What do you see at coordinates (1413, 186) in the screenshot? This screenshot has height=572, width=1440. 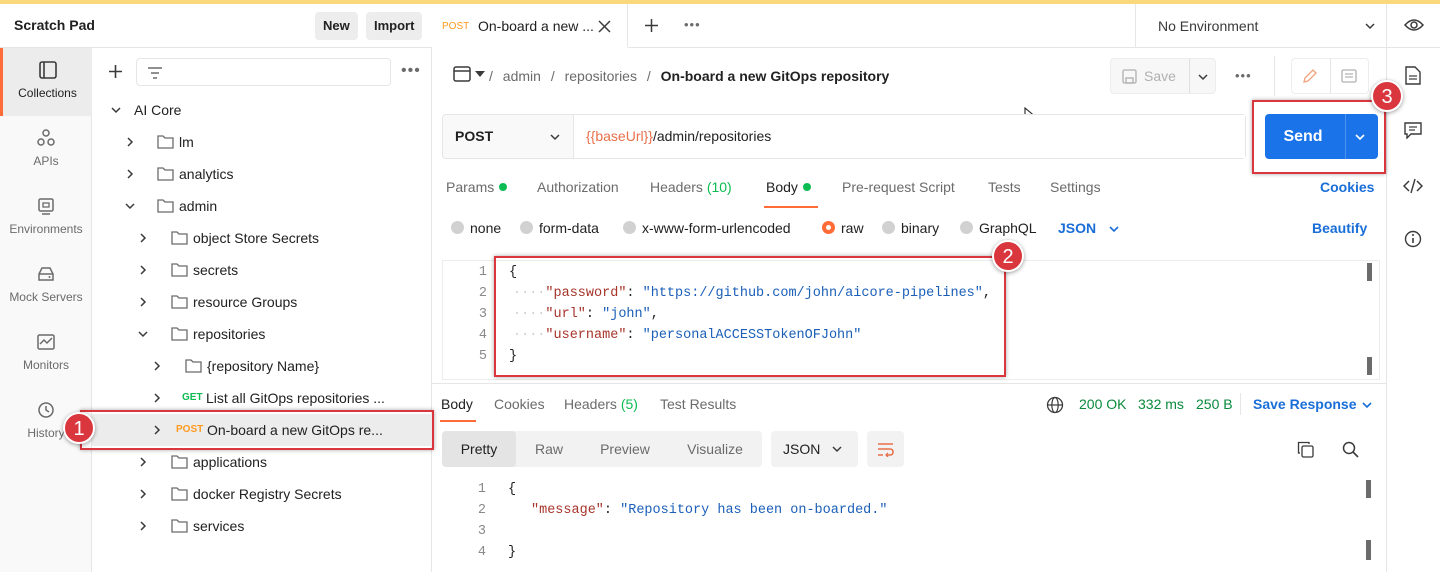 I see `code-icon` at bounding box center [1413, 186].